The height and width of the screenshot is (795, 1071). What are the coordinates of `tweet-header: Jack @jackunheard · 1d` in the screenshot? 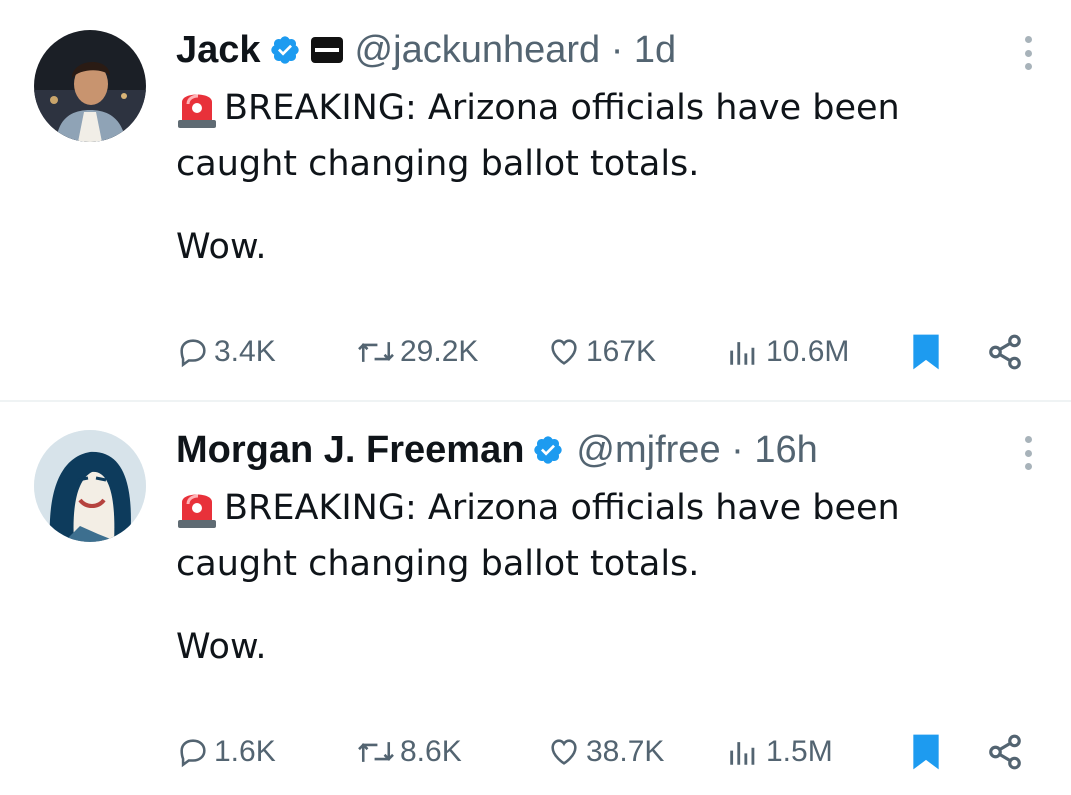 It's located at (426, 50).